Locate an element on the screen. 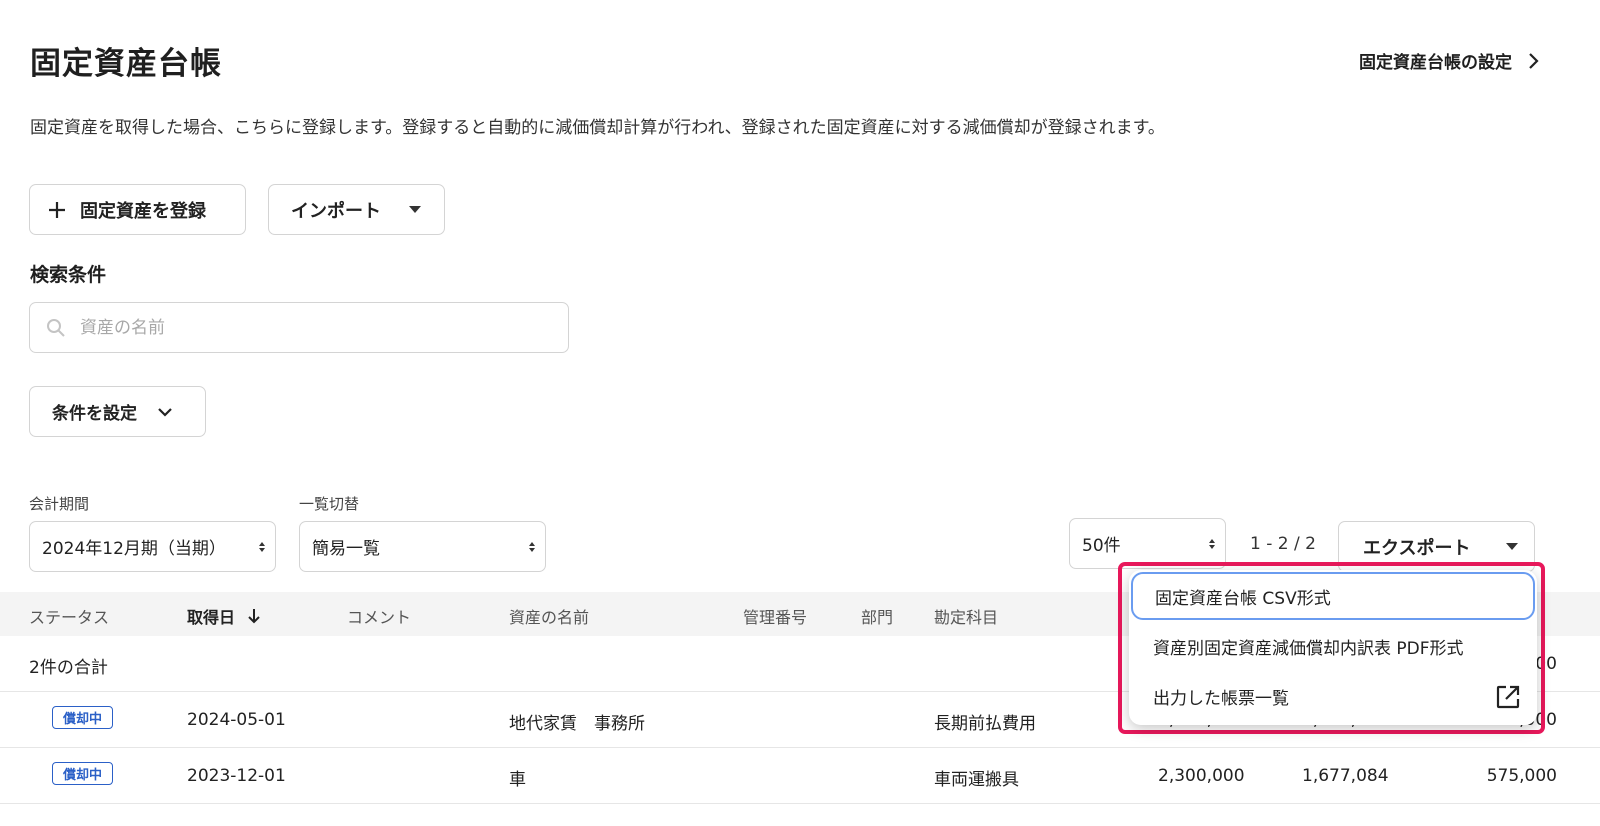  export-pdf-item: 資産別固定資産減価償却内訳表 PDF形式 is located at coordinates (1333, 646).